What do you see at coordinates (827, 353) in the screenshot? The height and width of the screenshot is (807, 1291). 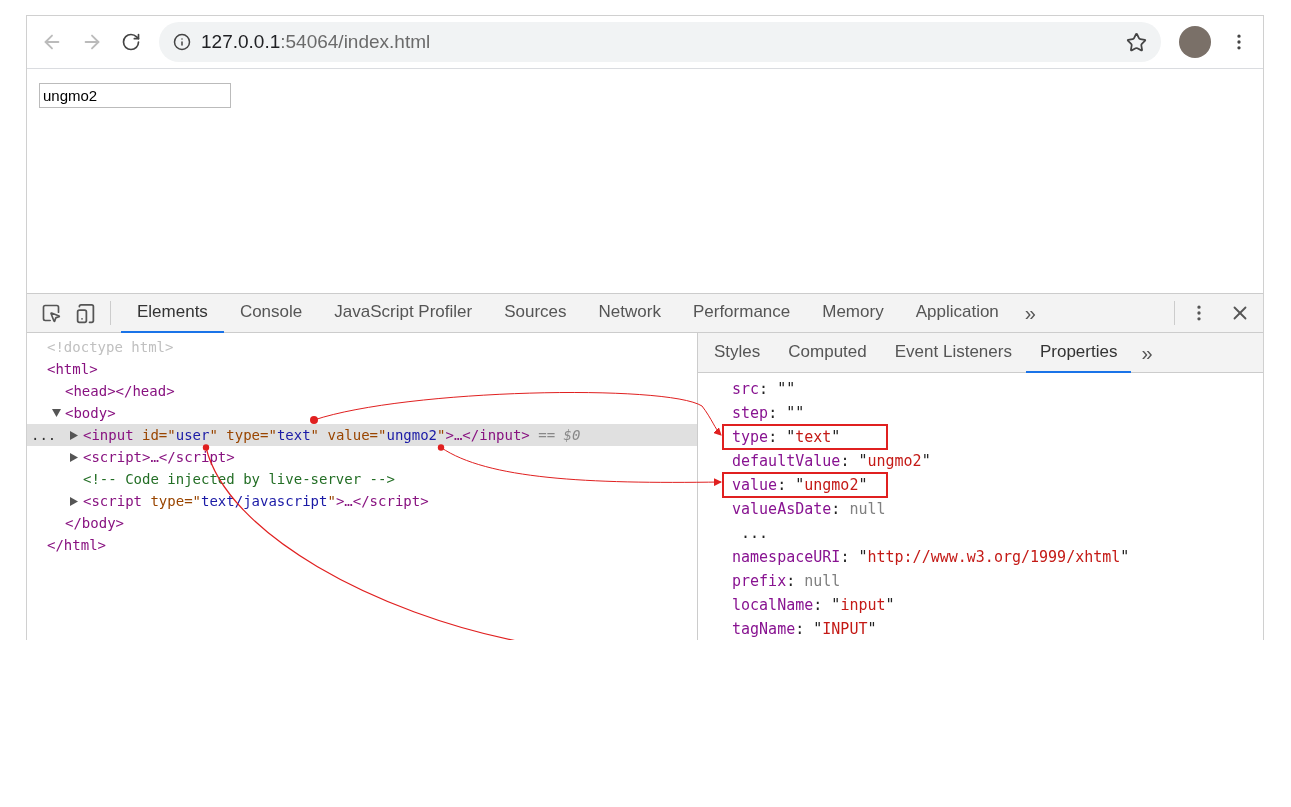 I see `sidebar-tab: Computed` at bounding box center [827, 353].